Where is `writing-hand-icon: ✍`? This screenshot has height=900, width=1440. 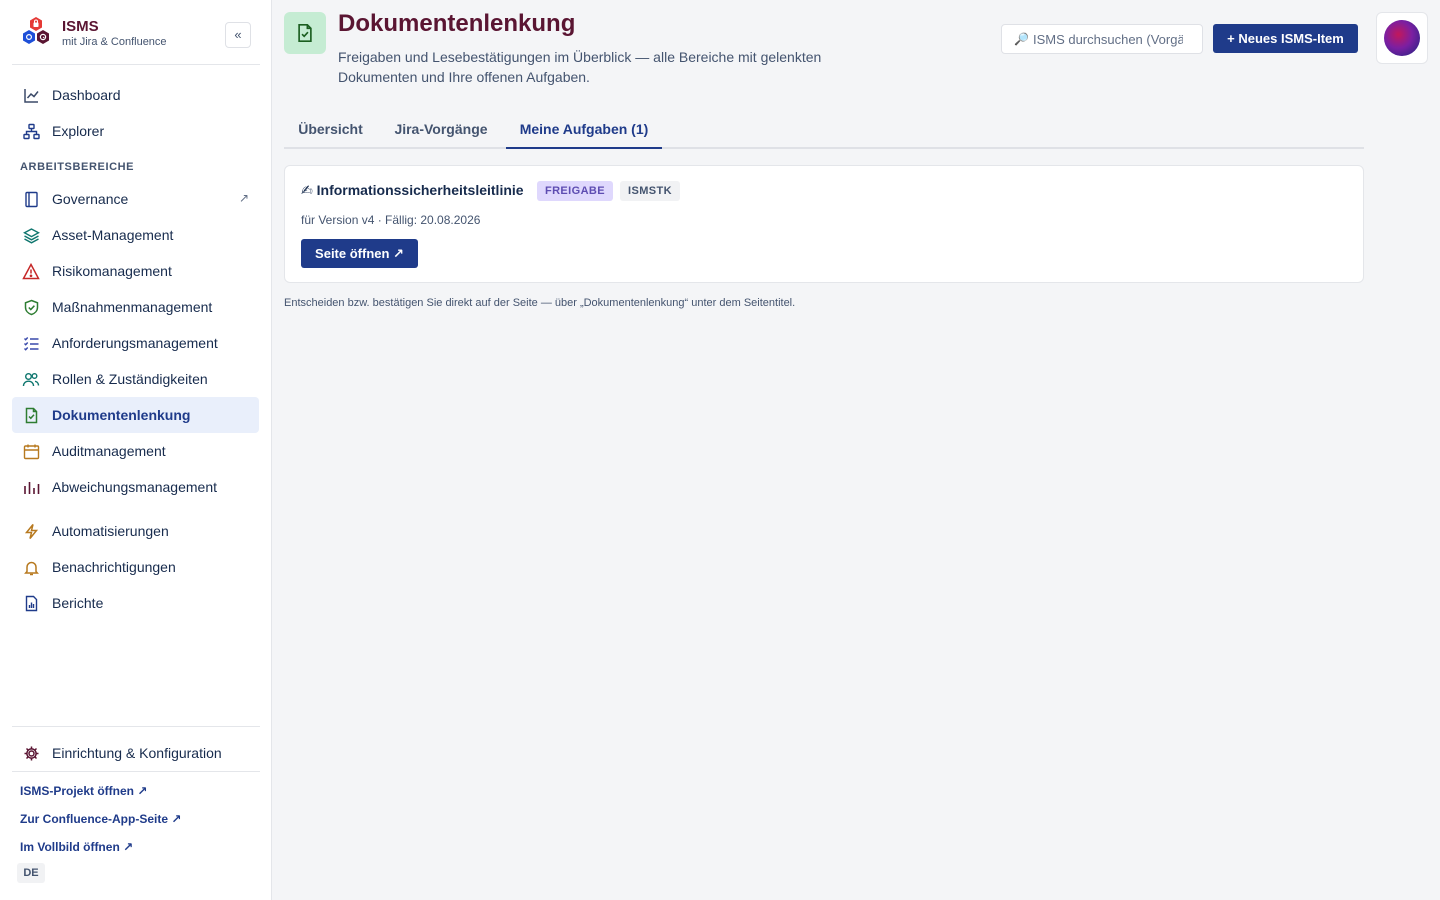
writing-hand-icon: ✍ is located at coordinates (307, 190).